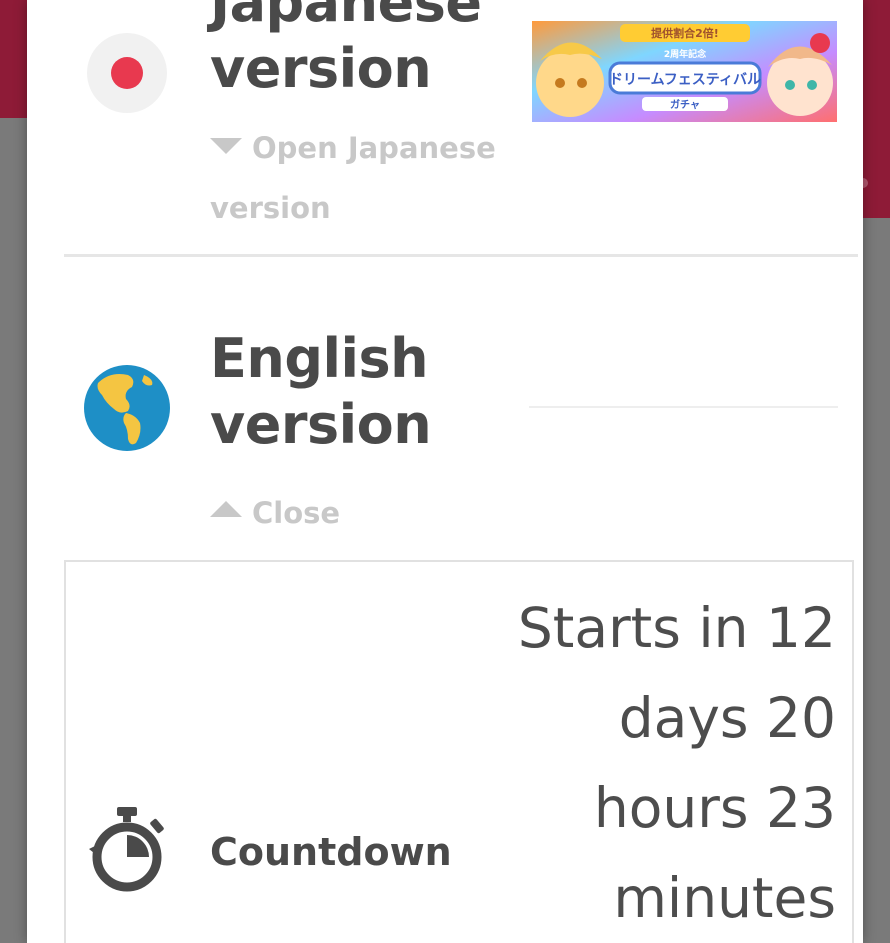 This screenshot has width=890, height=943. I want to click on flag-sun, so click(127, 73).